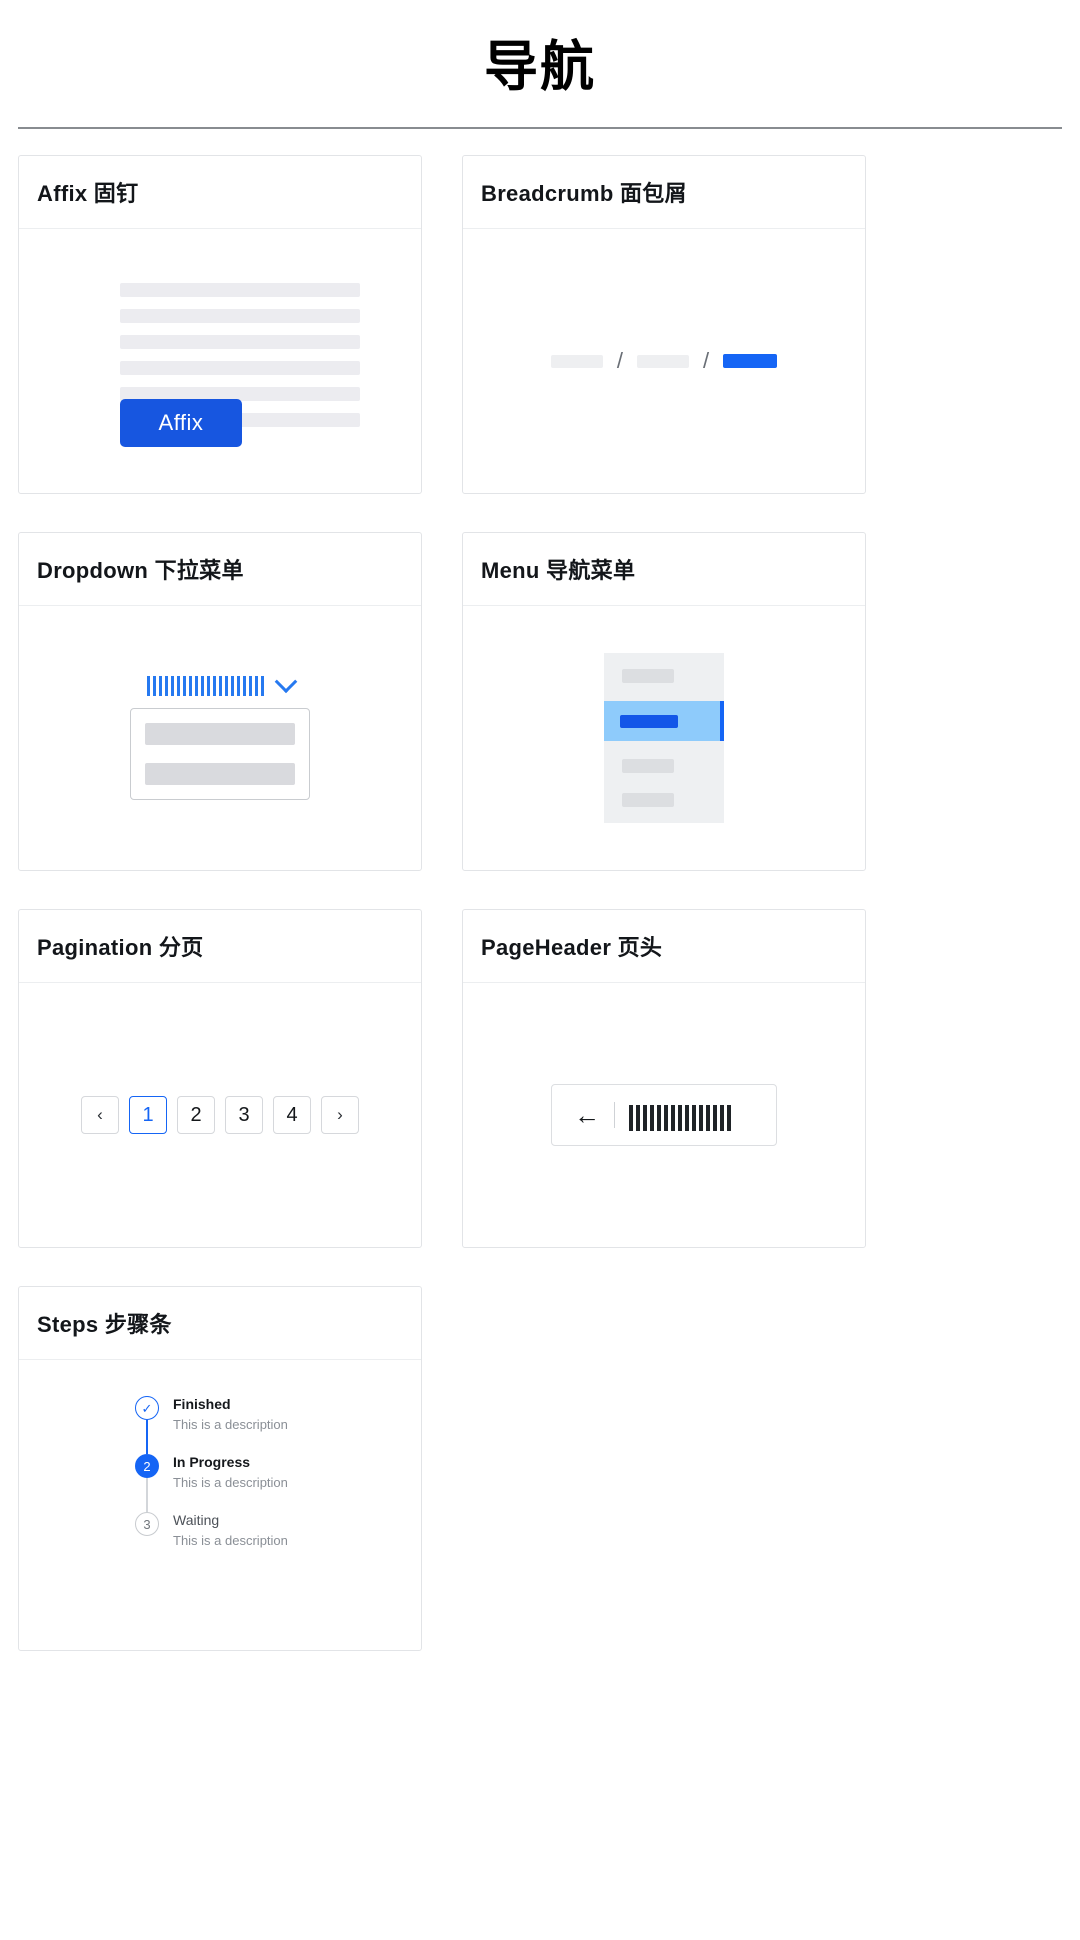  What do you see at coordinates (285, 682) in the screenshot?
I see `chevron-down-icon` at bounding box center [285, 682].